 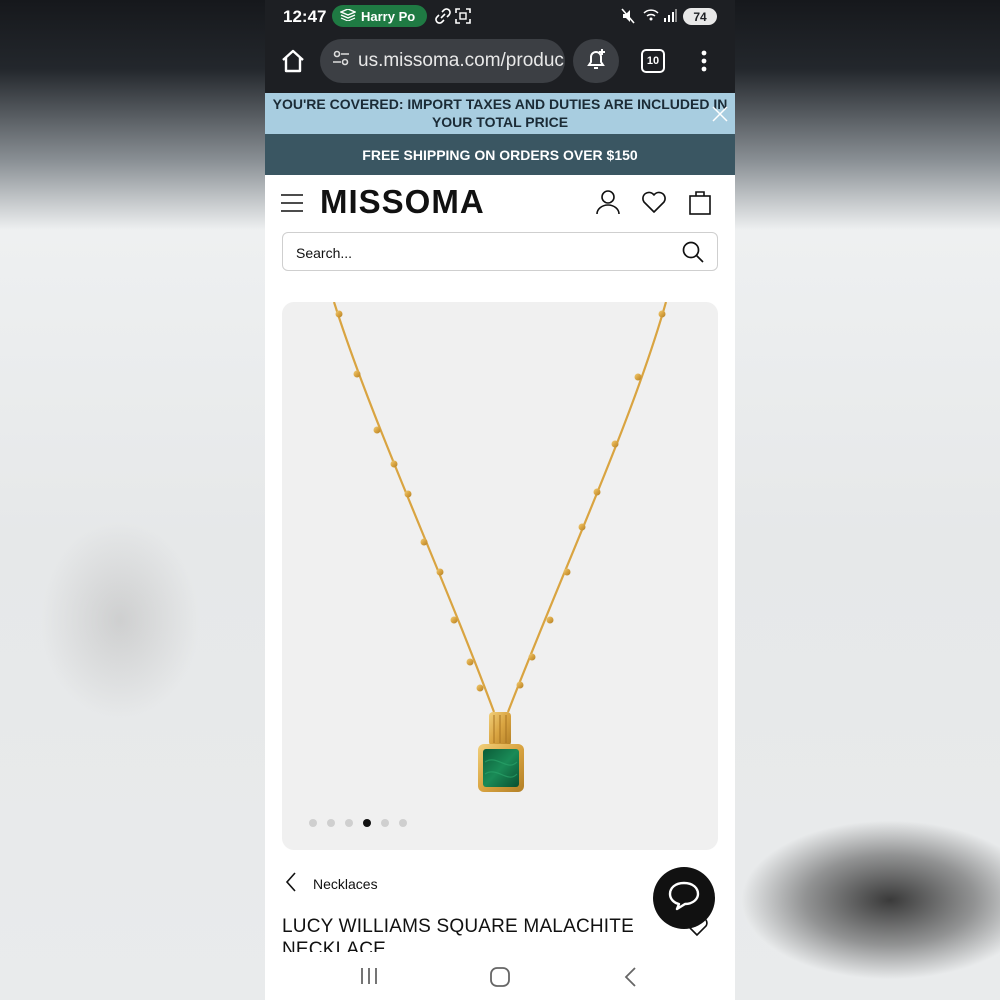 What do you see at coordinates (292, 205) in the screenshot?
I see `hamburger-menu-icon` at bounding box center [292, 205].